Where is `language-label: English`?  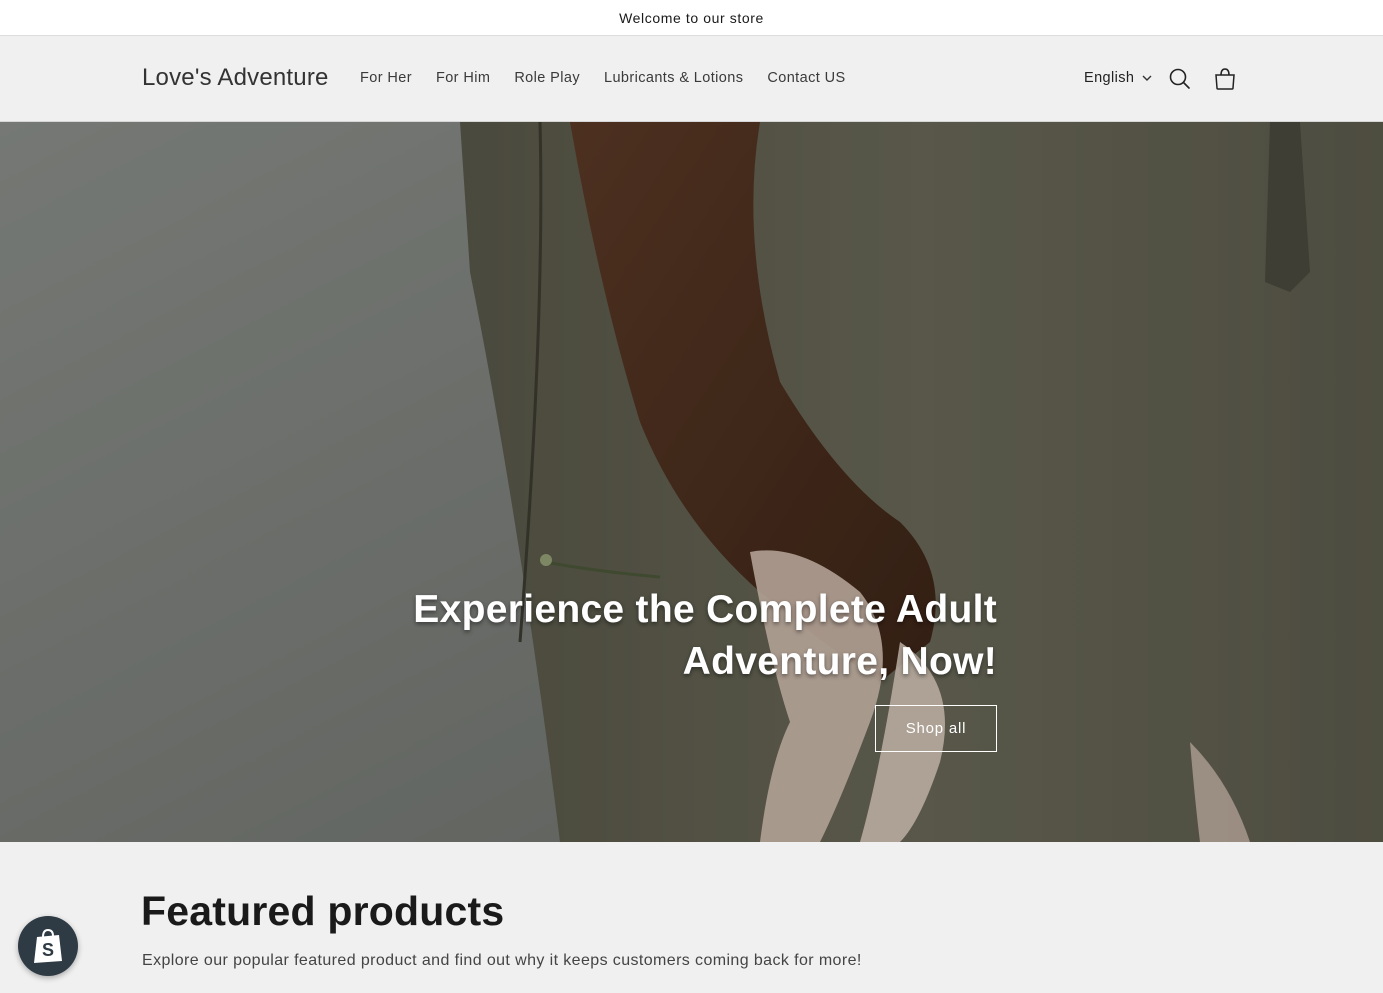
language-label: English is located at coordinates (1109, 78).